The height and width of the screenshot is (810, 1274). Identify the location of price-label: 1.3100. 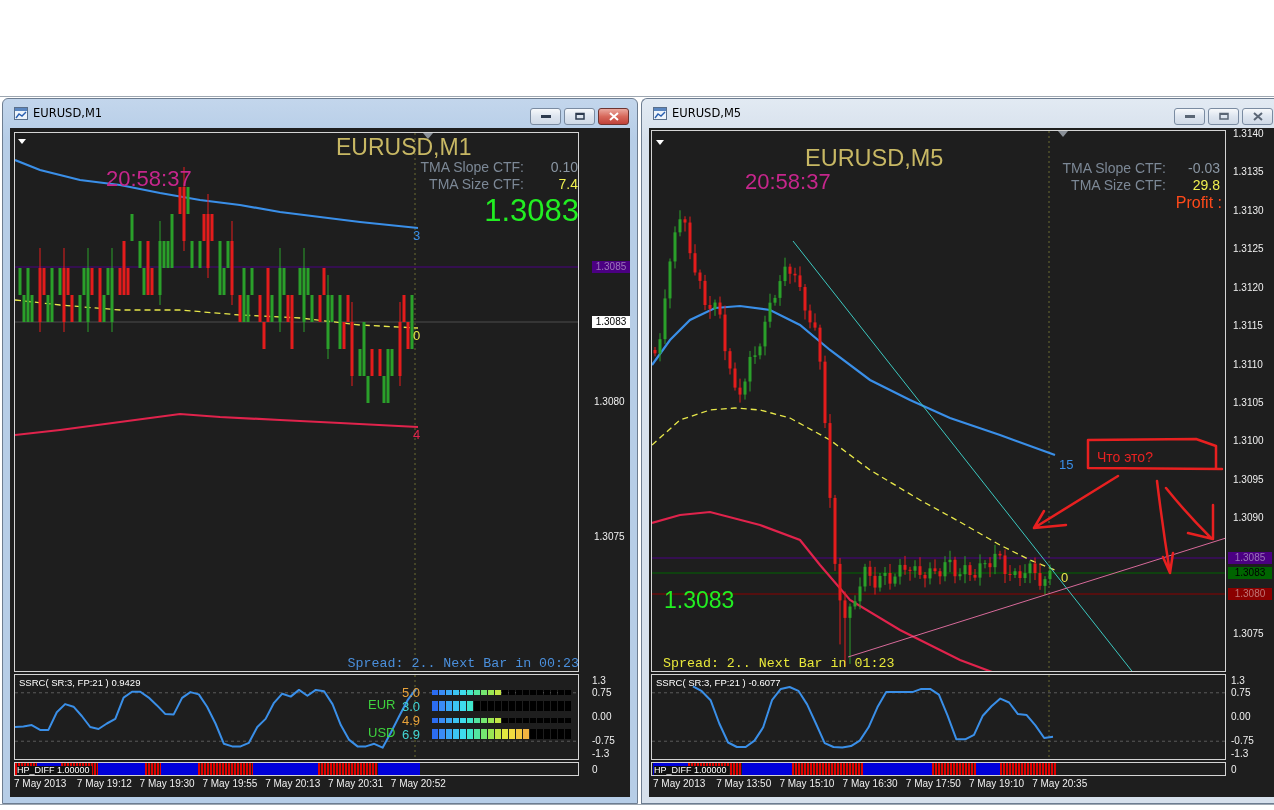
(1248, 441).